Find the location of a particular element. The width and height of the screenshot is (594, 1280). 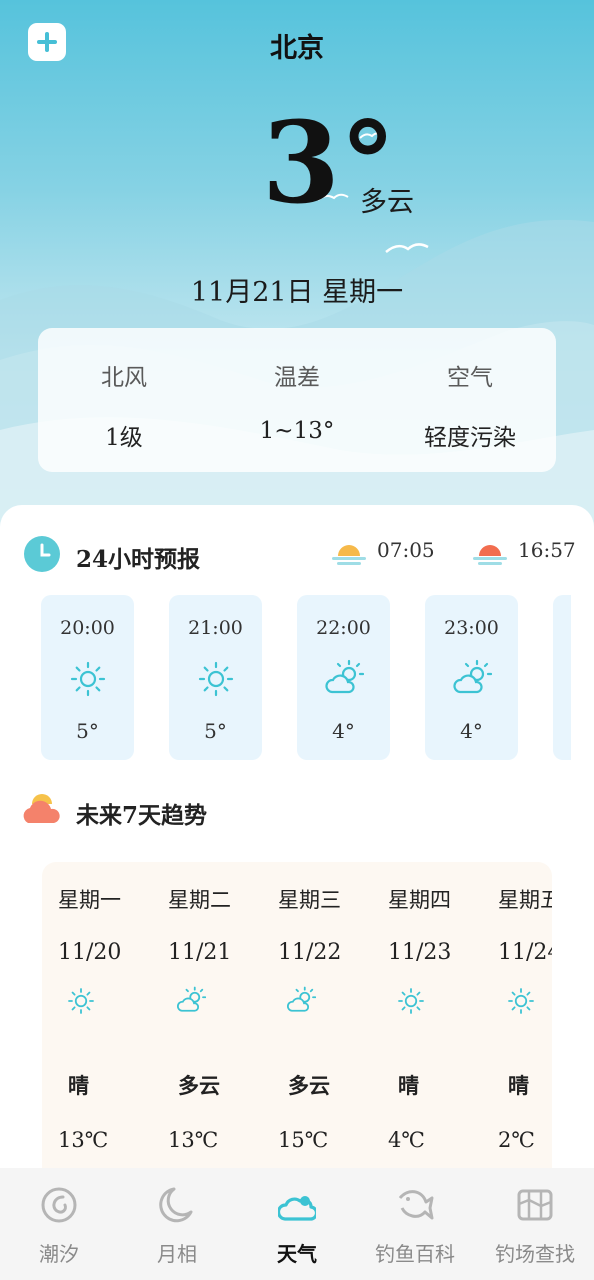

nav-label: 钓场查找 is located at coordinates (535, 1254).